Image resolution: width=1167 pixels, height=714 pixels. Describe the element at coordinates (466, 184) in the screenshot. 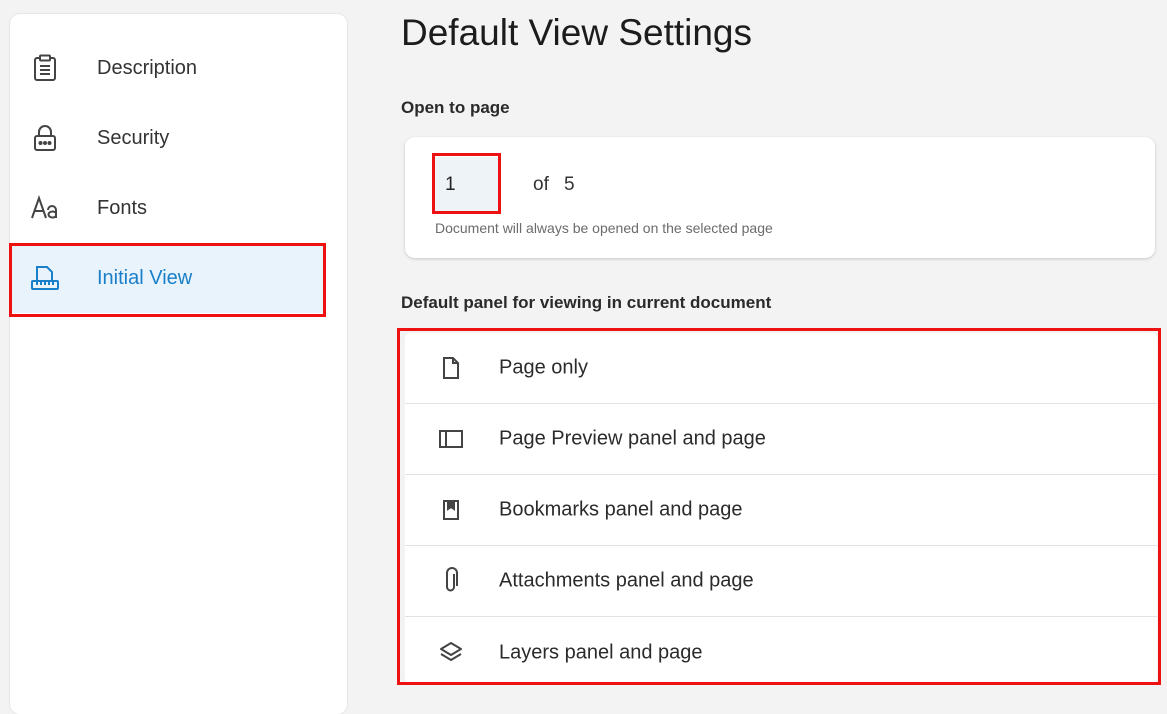

I see `page-number-input` at that location.